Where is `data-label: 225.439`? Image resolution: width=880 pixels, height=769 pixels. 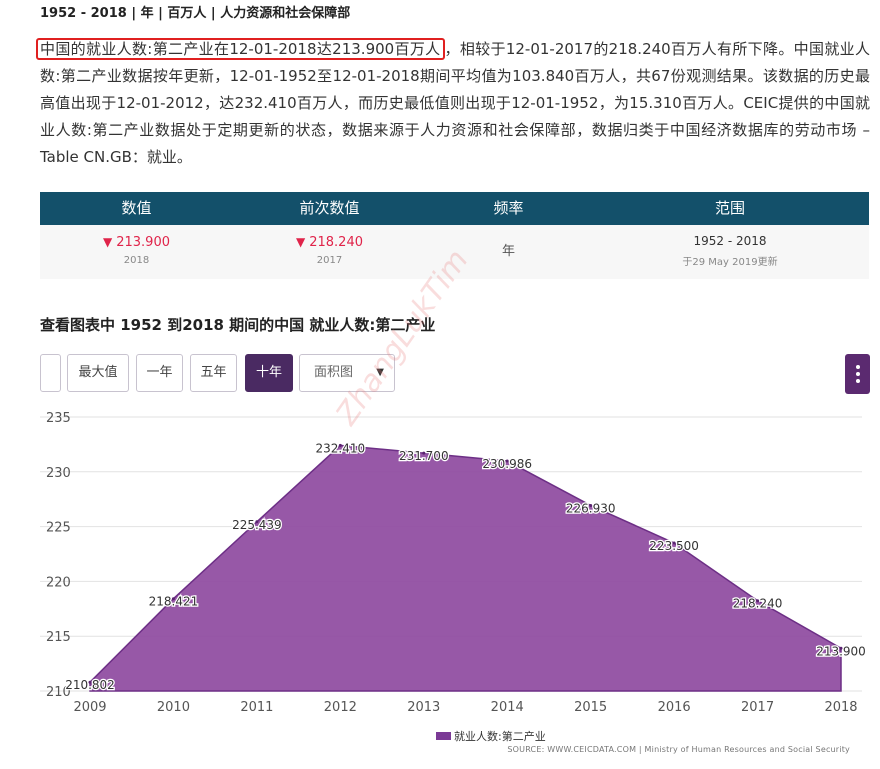 data-label: 225.439 is located at coordinates (257, 525).